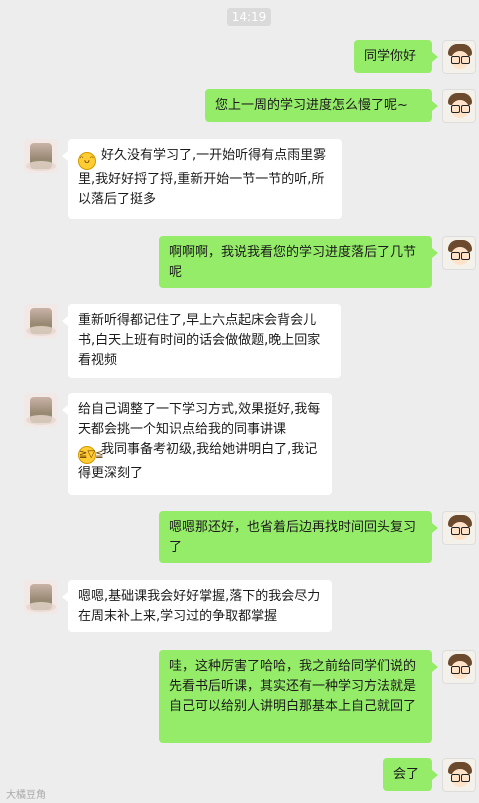 The image size is (479, 803). What do you see at coordinates (321, 105) in the screenshot?
I see `message-bubble: 您上一周的学习进度怎么慢了呢~` at bounding box center [321, 105].